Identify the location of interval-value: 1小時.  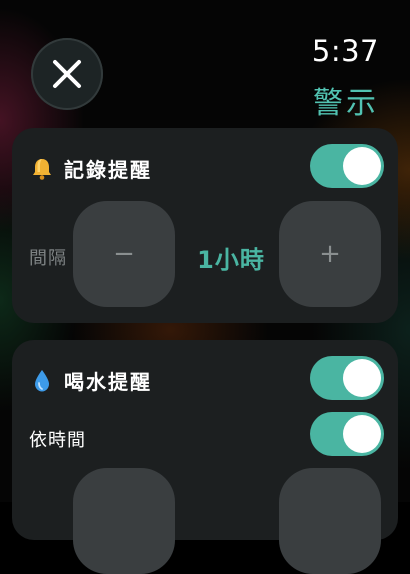
(231, 260).